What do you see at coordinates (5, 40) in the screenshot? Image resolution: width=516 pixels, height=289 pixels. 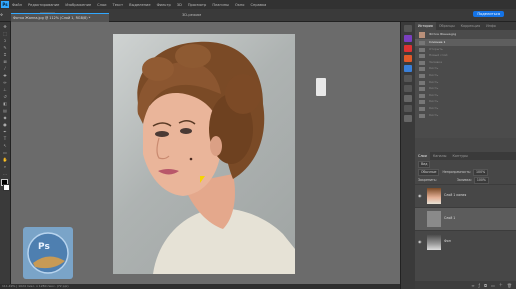 I see `lasso-tool-icon: ↄ` at bounding box center [5, 40].